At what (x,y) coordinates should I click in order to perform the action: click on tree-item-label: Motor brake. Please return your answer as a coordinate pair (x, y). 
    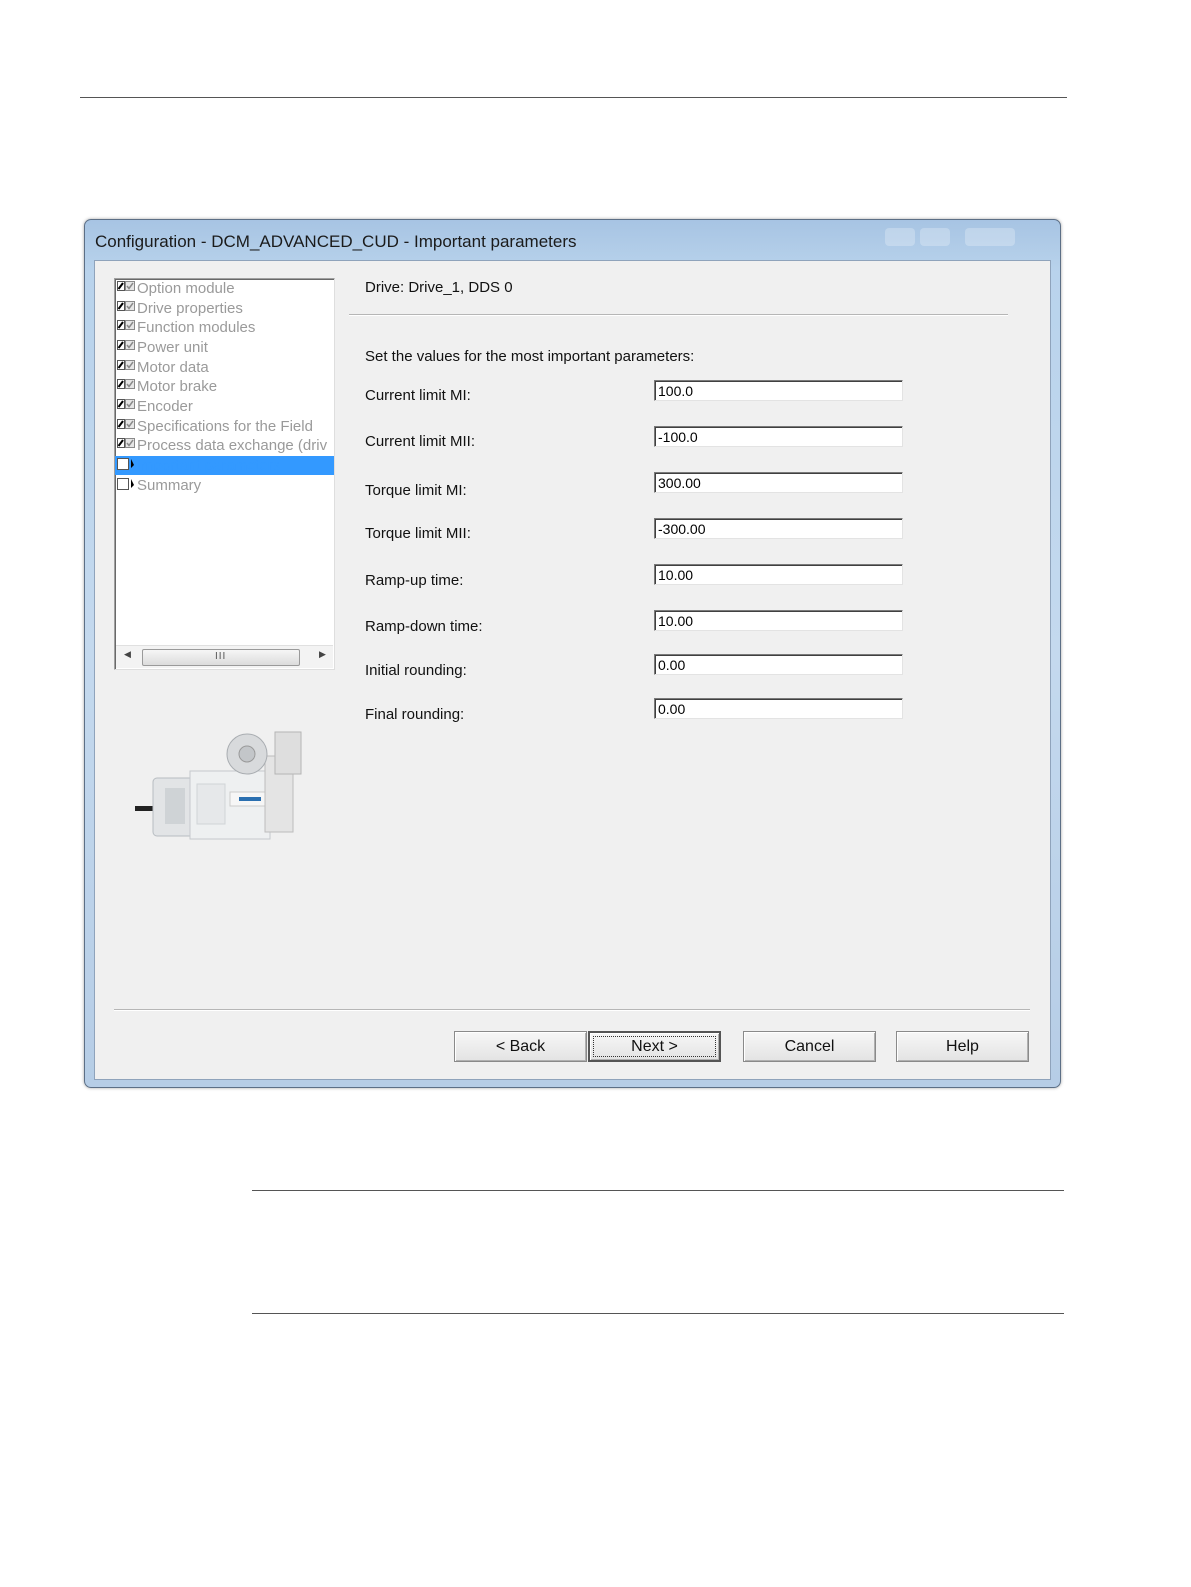
    Looking at the image, I should click on (177, 386).